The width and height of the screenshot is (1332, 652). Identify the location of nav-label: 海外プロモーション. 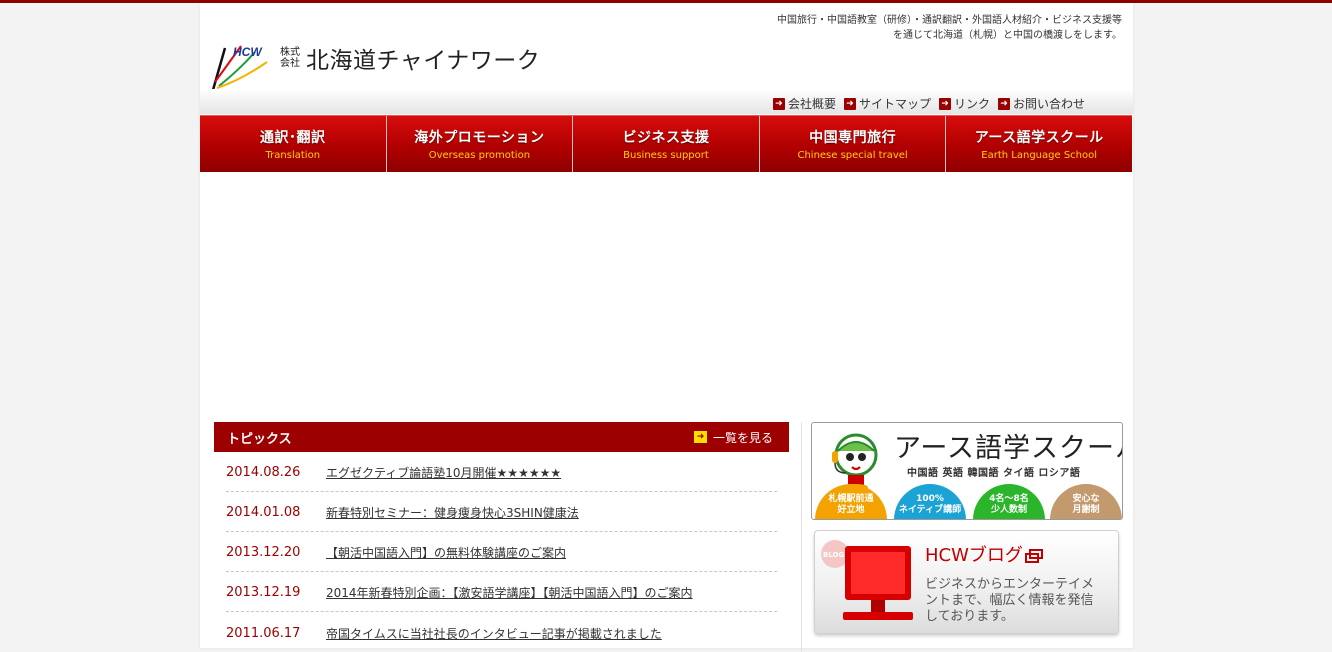
(479, 138).